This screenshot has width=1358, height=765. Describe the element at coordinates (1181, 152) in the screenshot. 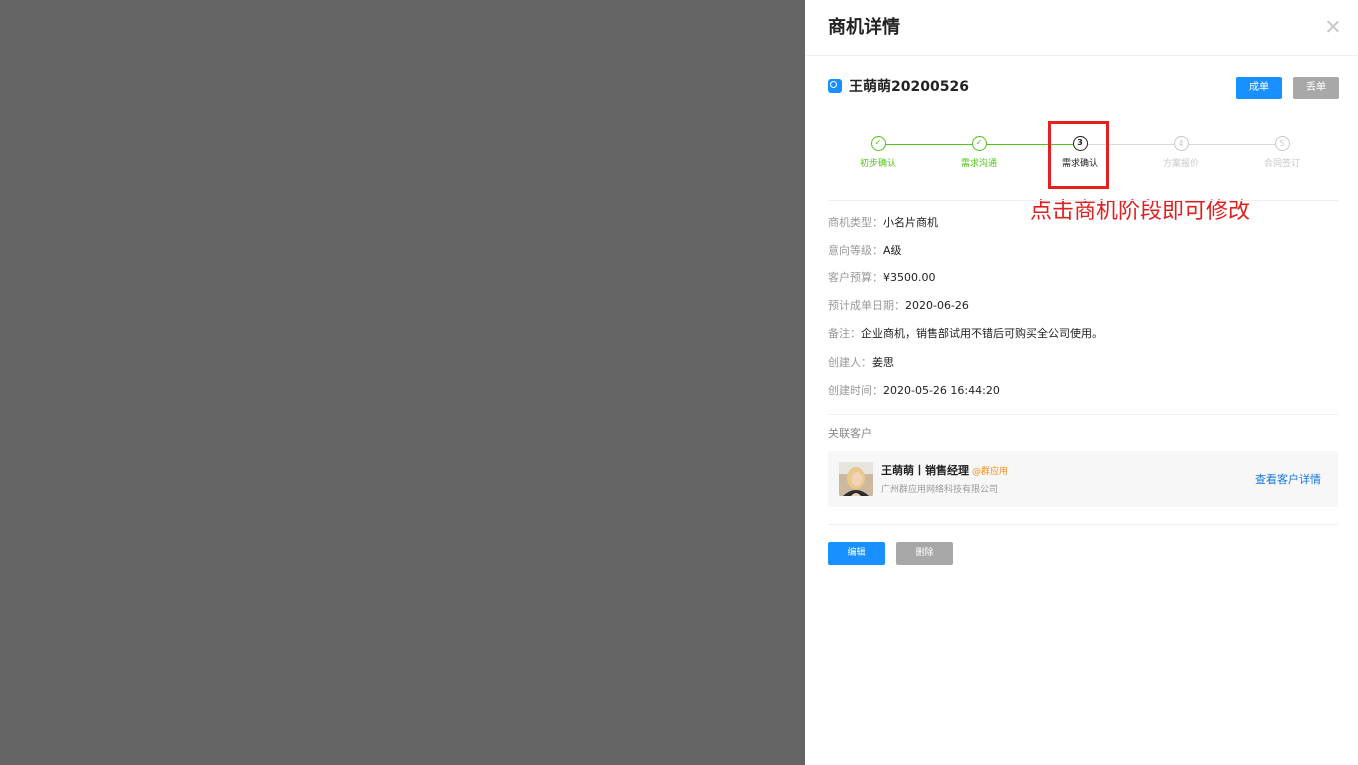

I see `stage-step-4: 4 方案报价` at that location.